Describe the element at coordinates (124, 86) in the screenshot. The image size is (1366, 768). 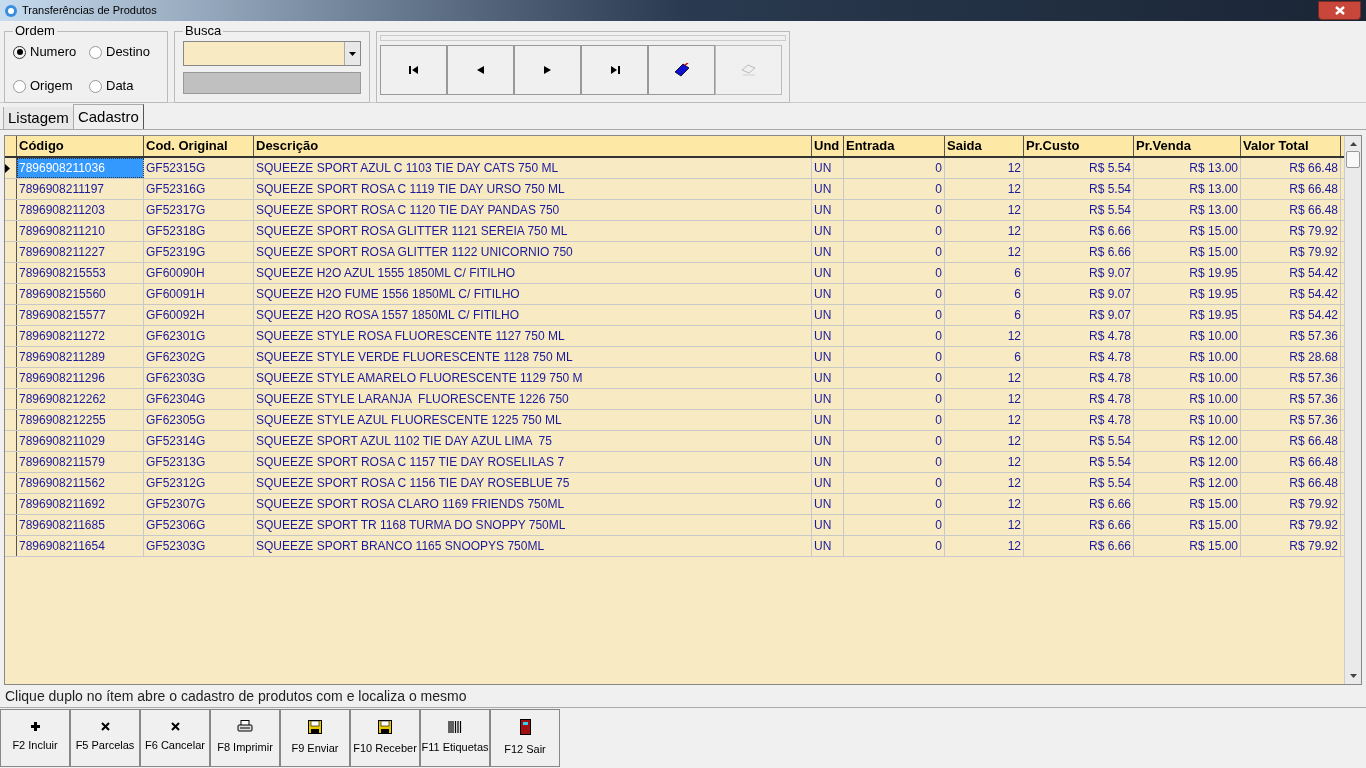
I see `radio-button: Data` at that location.